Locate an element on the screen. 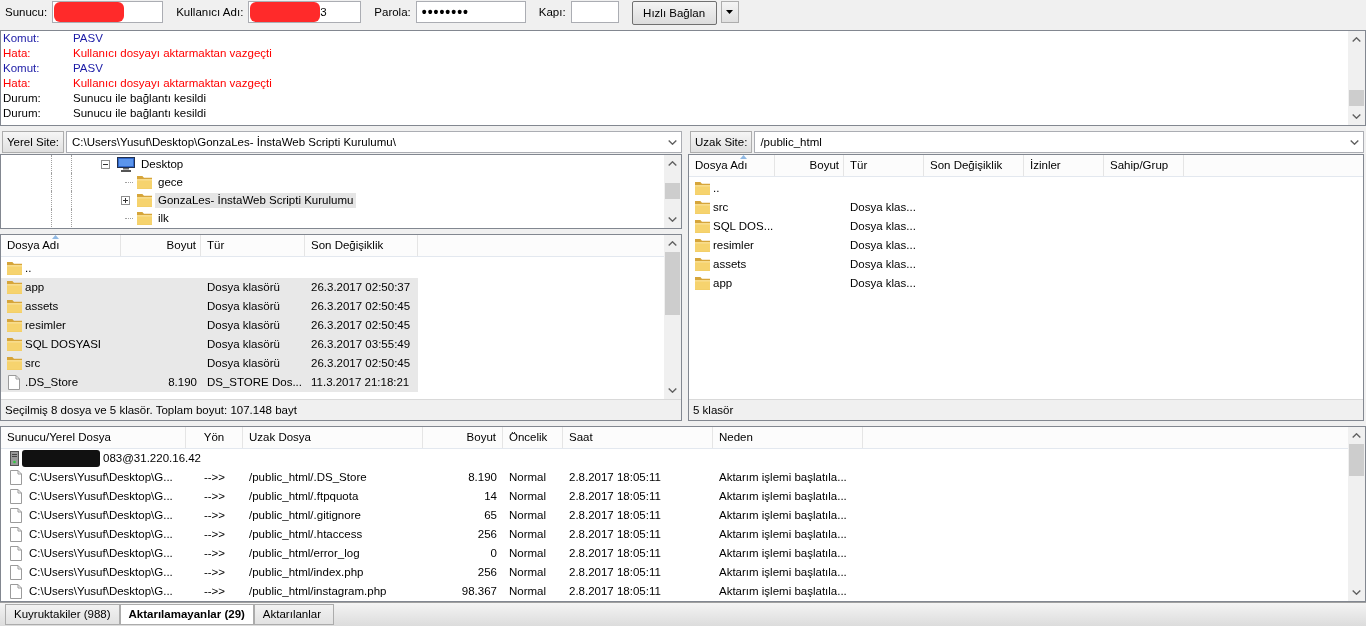  quickconnect-button: Hızlı Bağlan is located at coordinates (674, 13).